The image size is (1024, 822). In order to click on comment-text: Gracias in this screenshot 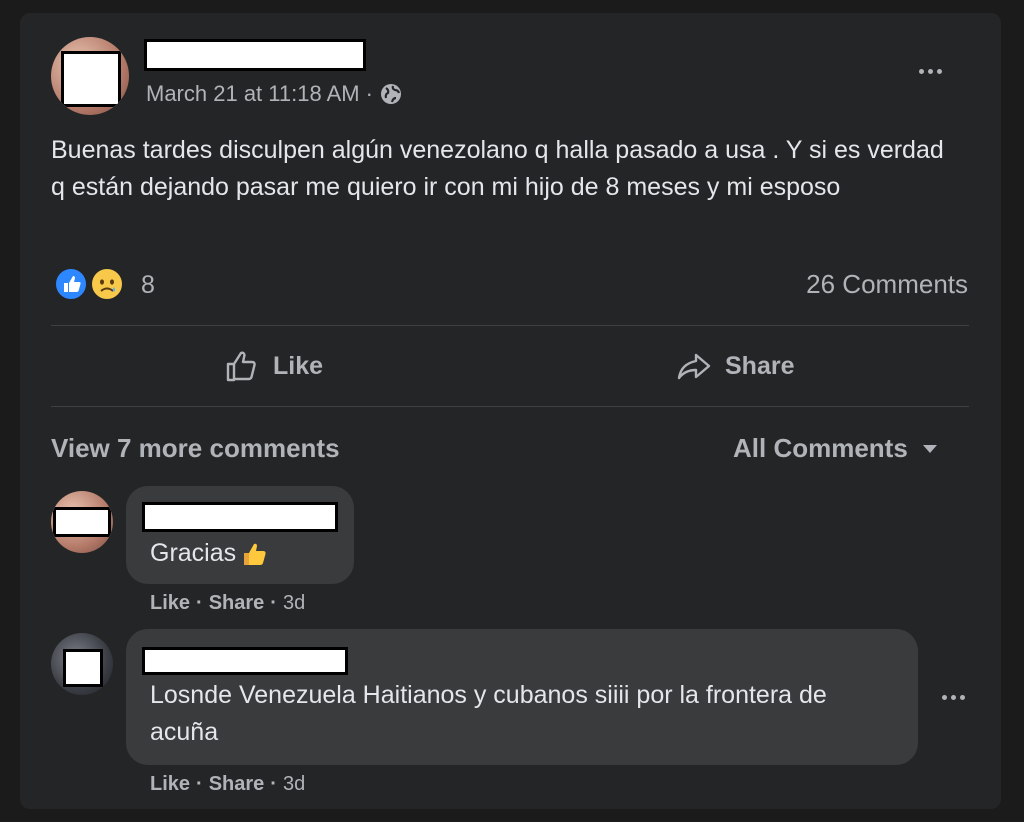, I will do `click(209, 553)`.